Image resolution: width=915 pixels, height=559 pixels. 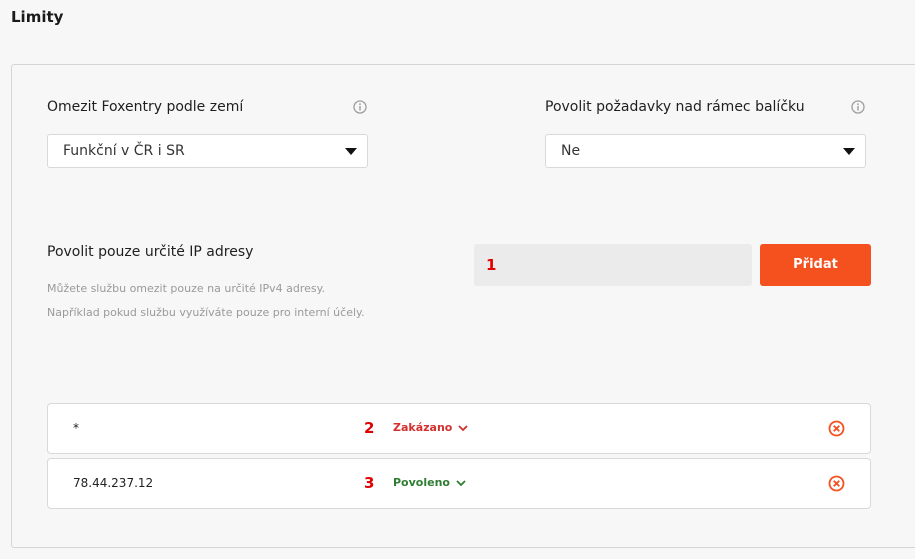 I want to click on country-limit-value: Funkční v ČR i SR, so click(x=124, y=151).